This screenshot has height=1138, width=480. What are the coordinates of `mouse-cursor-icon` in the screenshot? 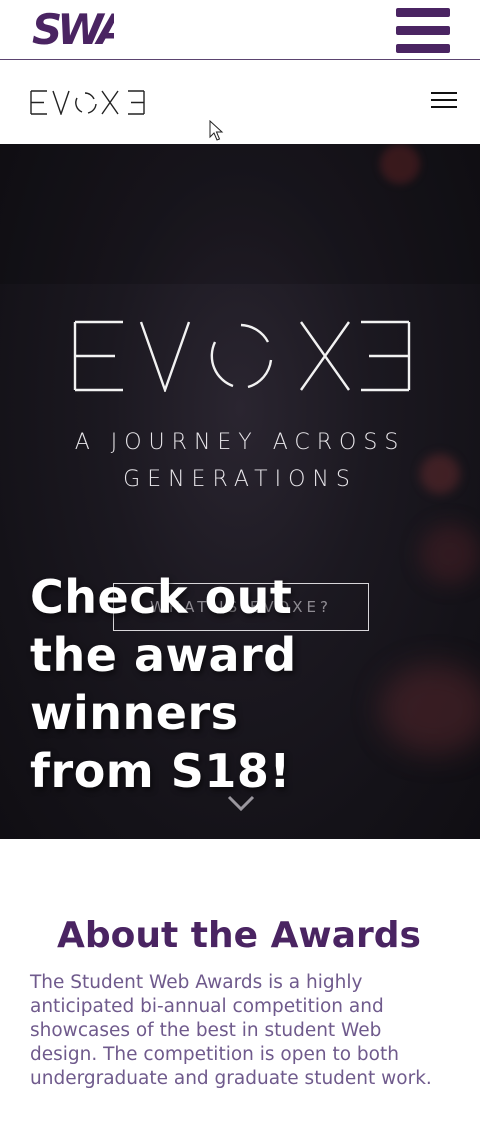 It's located at (216, 130).